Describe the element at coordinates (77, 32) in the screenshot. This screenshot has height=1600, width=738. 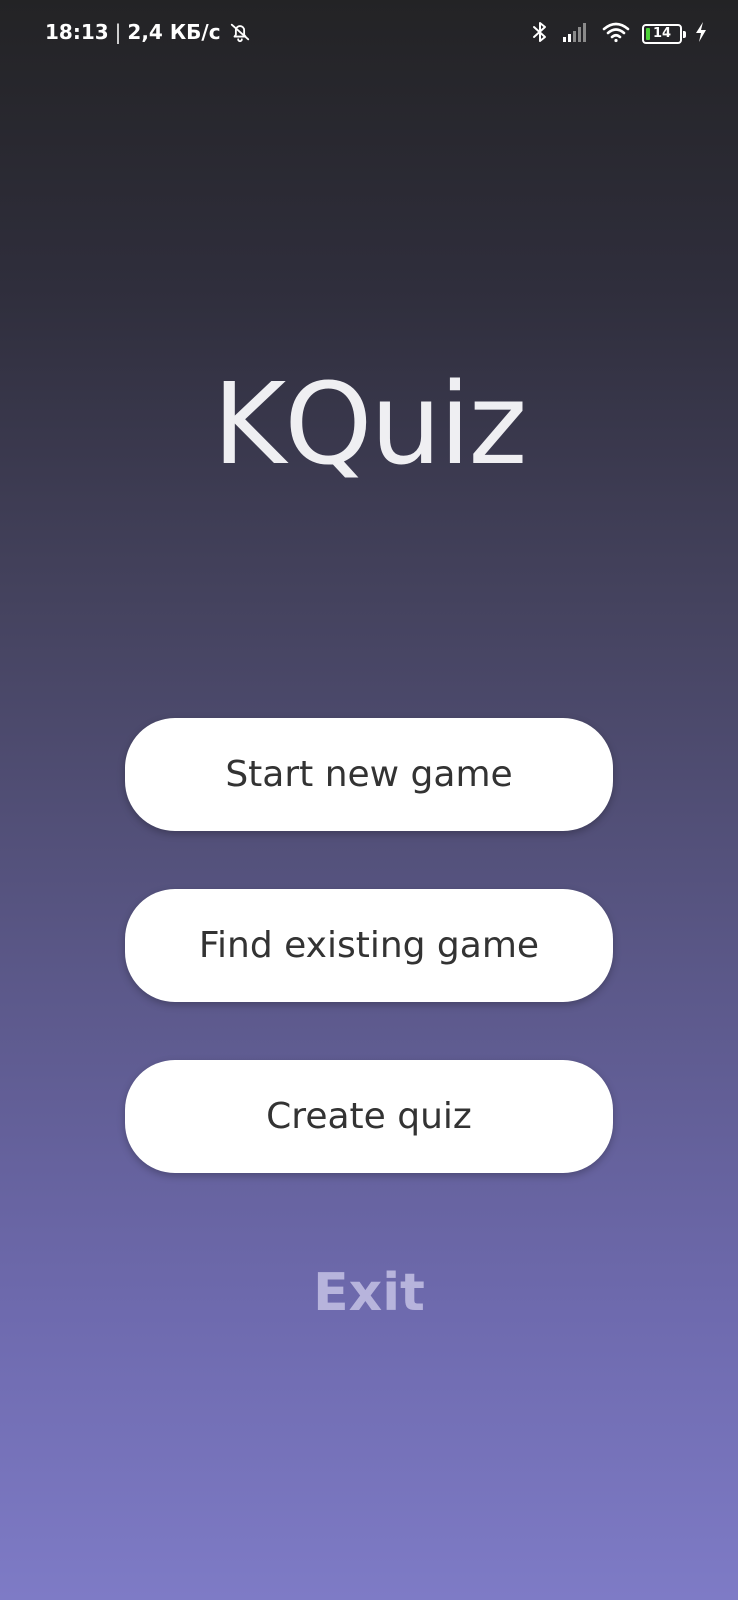
I see `status-time: 18:13` at that location.